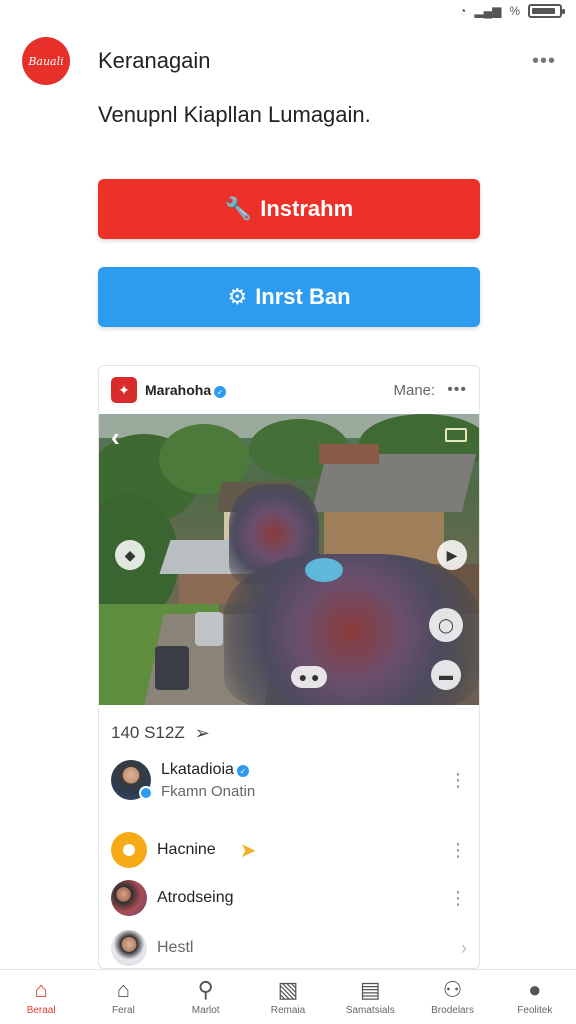  What do you see at coordinates (414, 390) in the screenshot?
I see `post-action: Mane:` at bounding box center [414, 390].